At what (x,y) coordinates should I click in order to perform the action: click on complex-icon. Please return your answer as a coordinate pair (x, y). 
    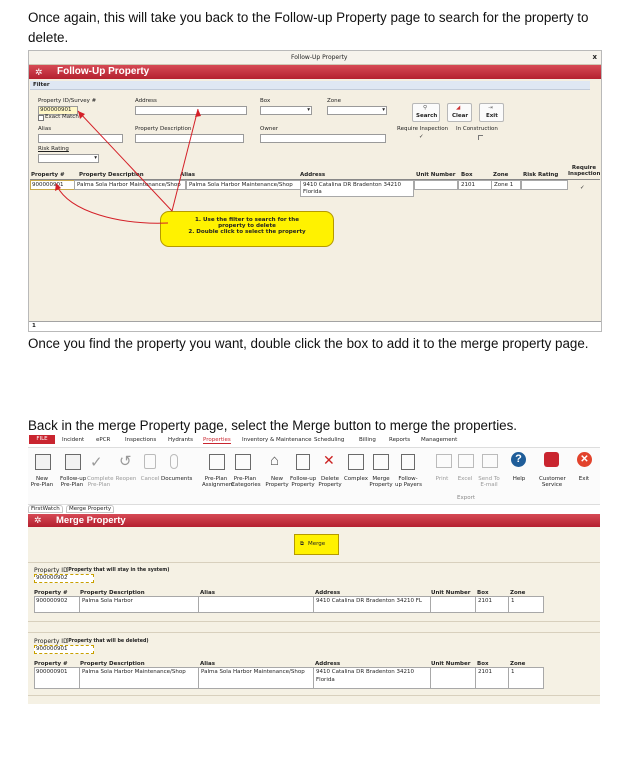
    Looking at the image, I should click on (356, 462).